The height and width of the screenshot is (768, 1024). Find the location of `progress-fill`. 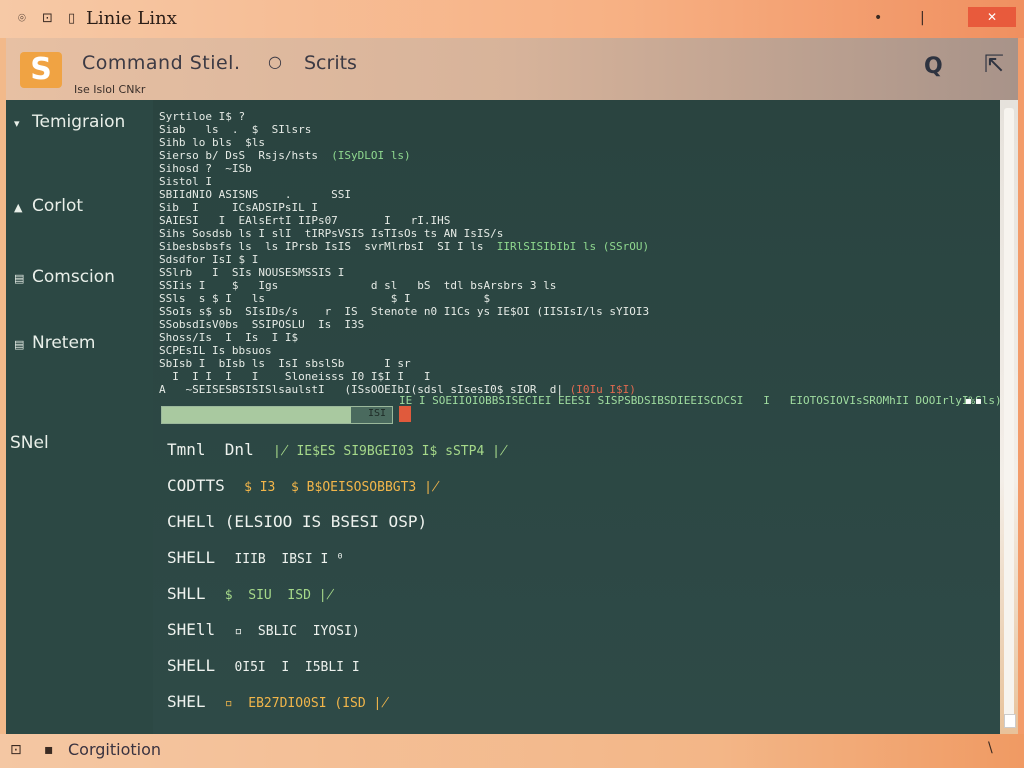

progress-fill is located at coordinates (256, 415).